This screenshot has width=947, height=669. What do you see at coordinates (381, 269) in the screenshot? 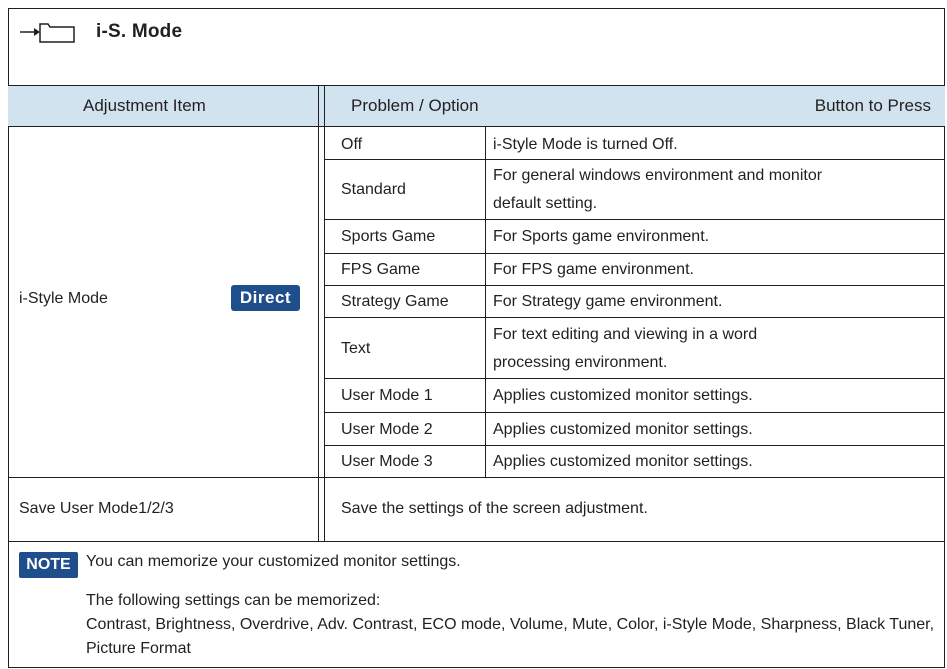
I see `option-fps-game: FPS Game` at bounding box center [381, 269].